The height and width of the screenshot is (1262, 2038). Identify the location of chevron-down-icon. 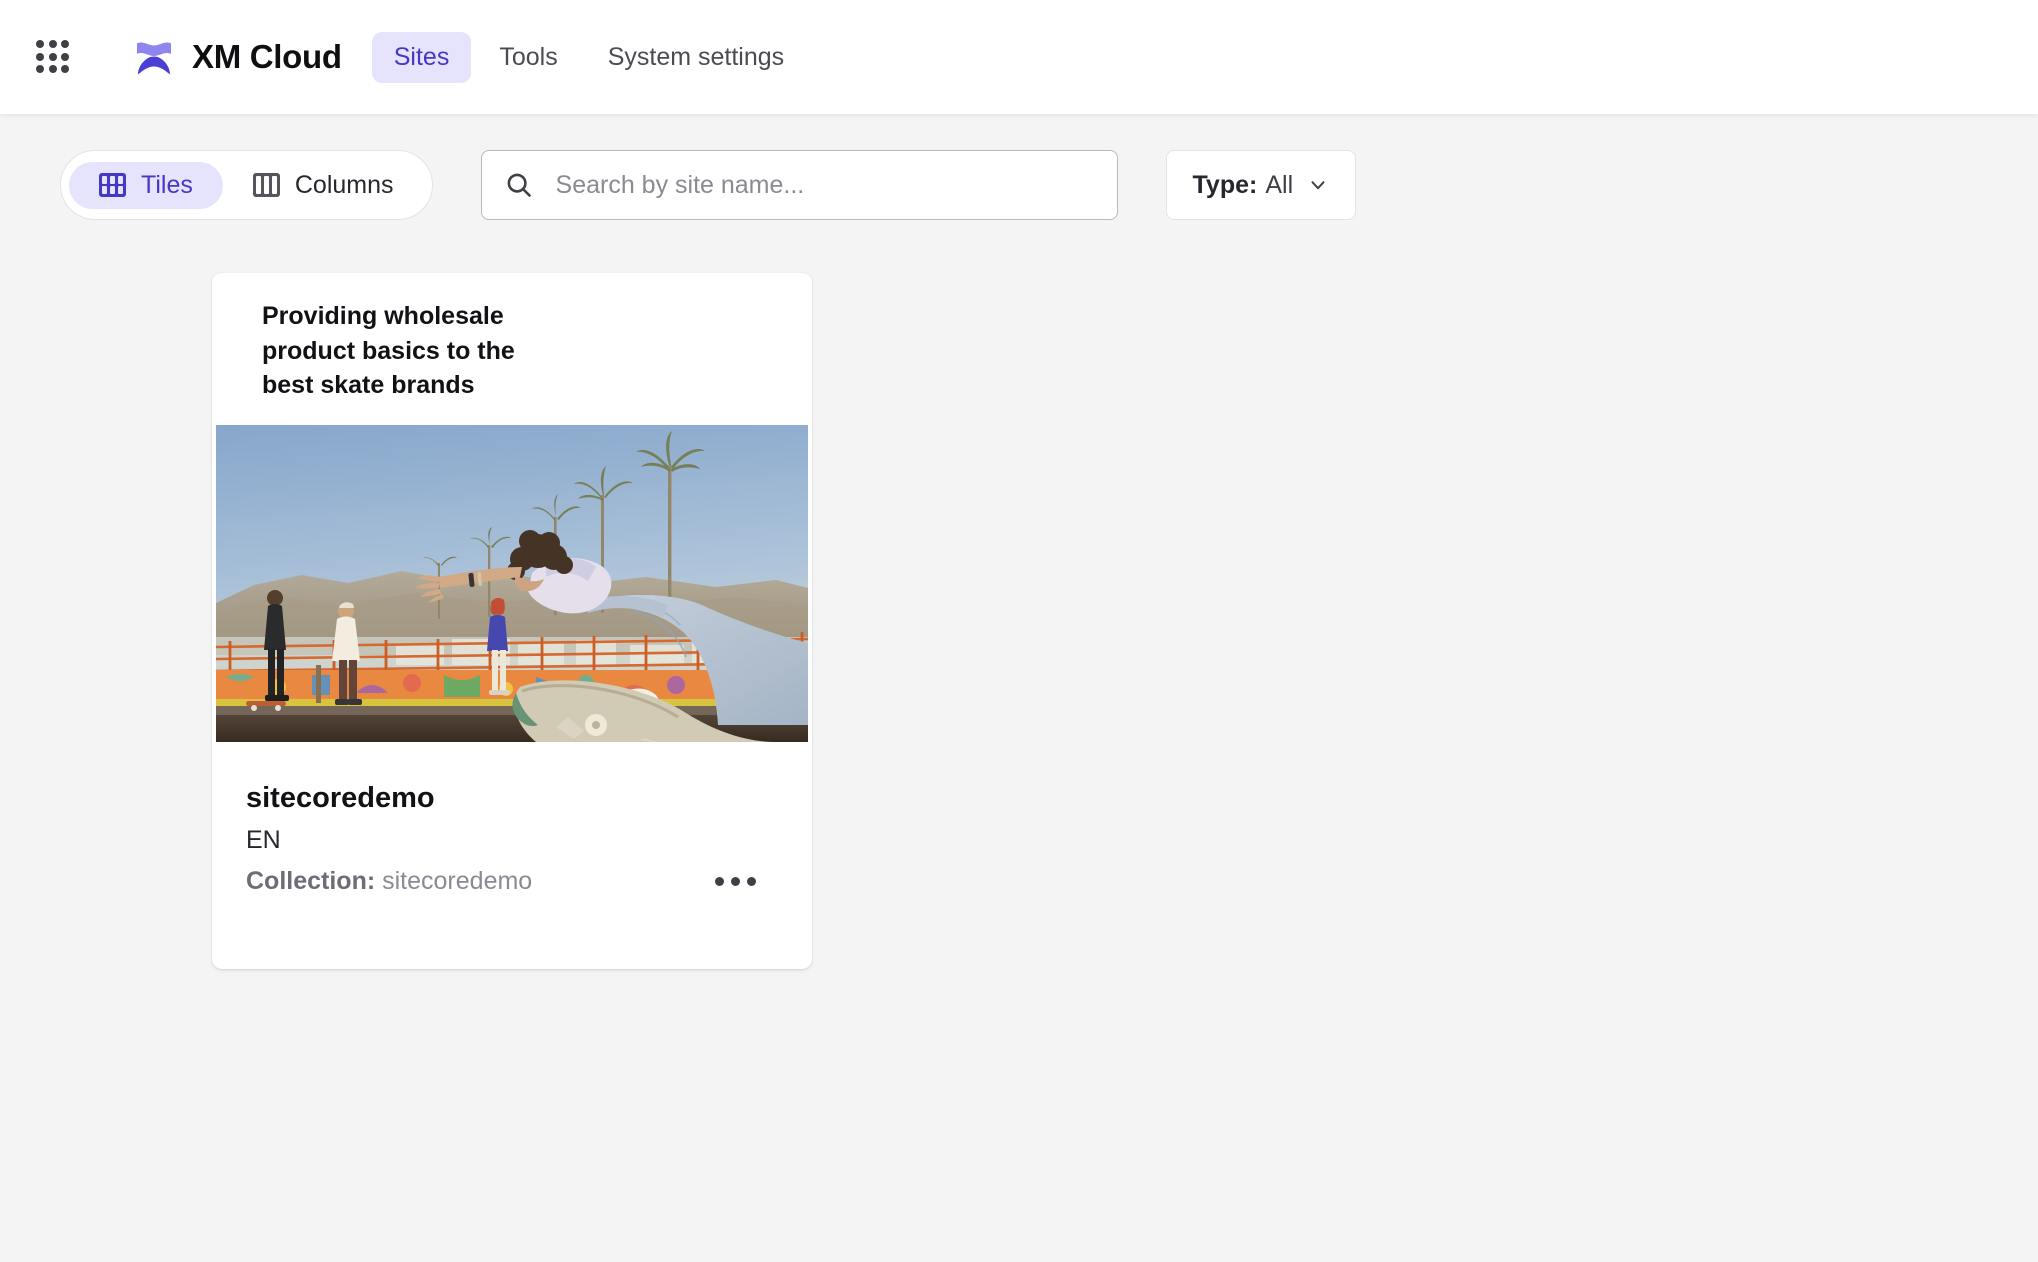
(1318, 185).